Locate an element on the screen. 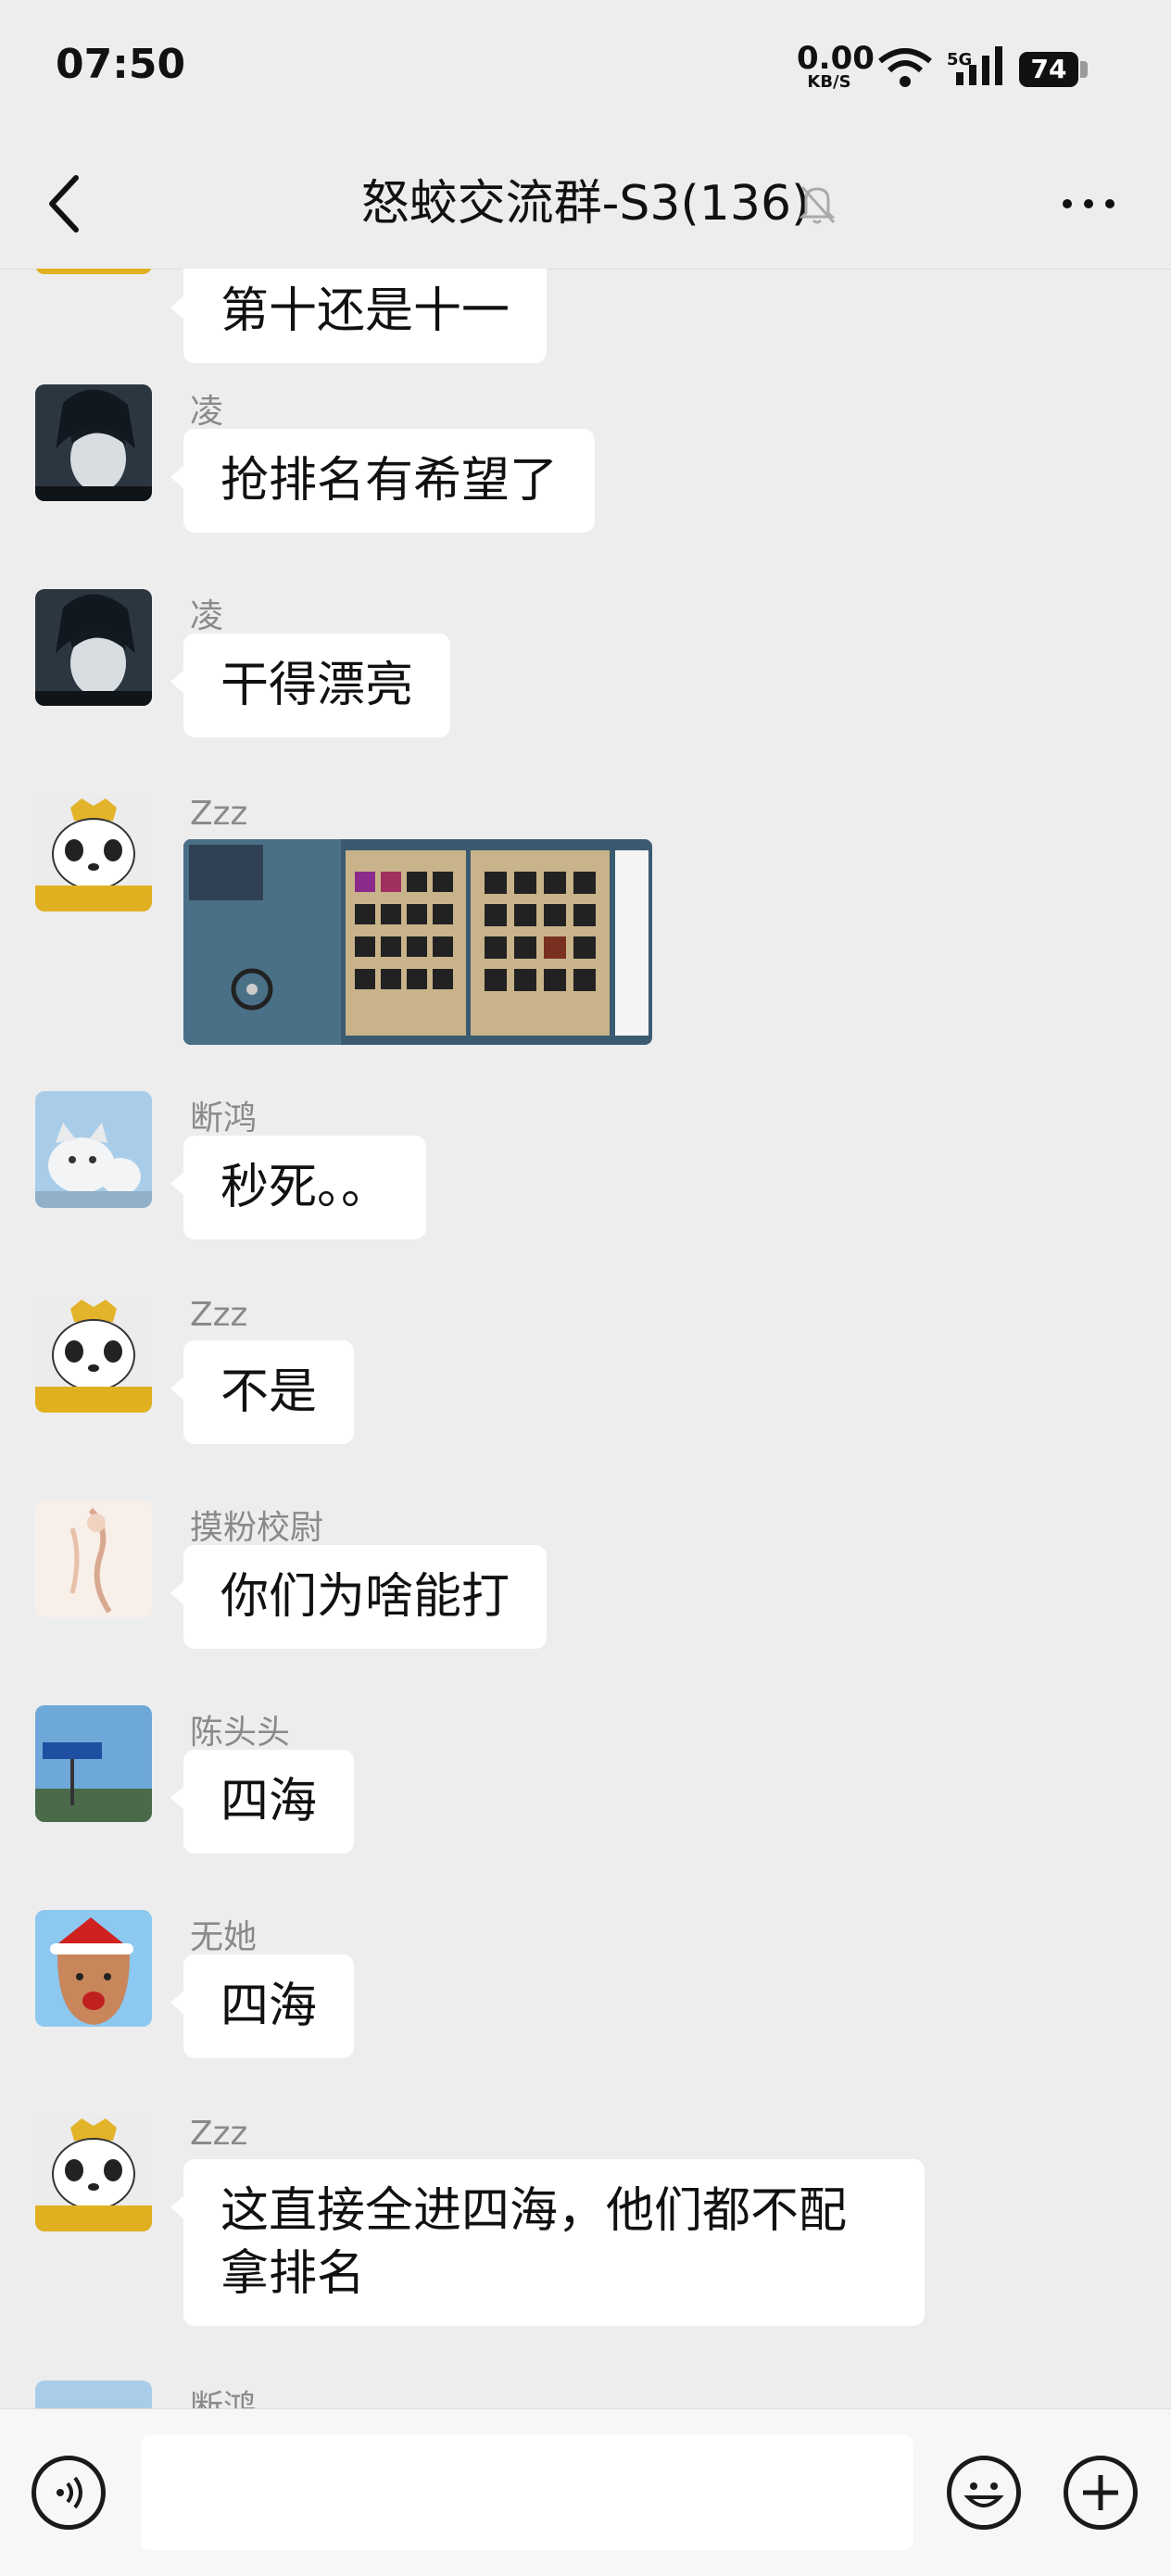  voice-icon is located at coordinates (69, 2493).